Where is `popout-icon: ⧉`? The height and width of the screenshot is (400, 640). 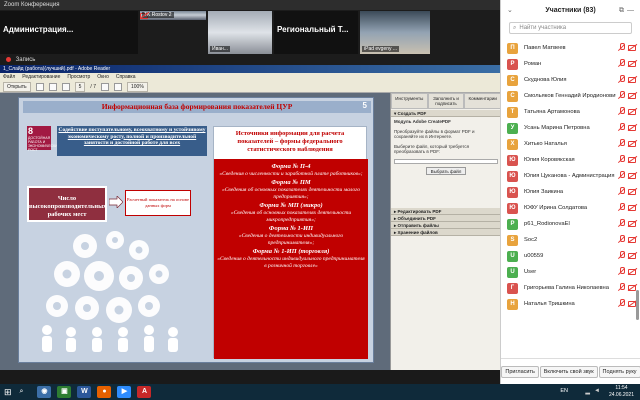
popout-icon: ⧉ is located at coordinates (621, 11).